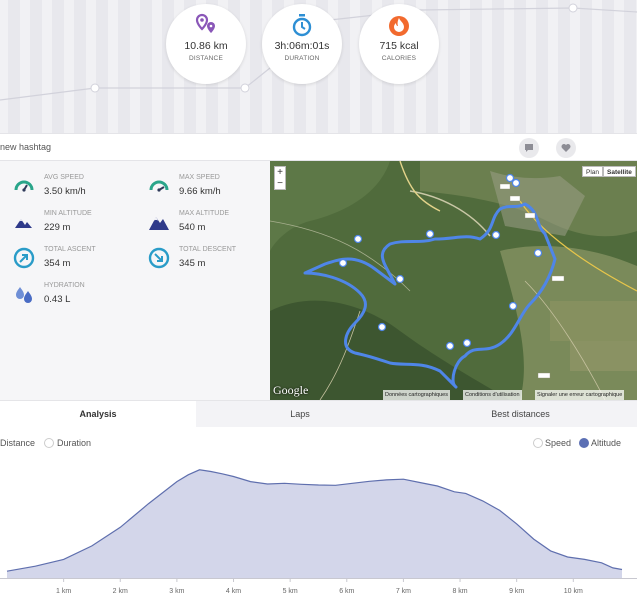 The height and width of the screenshot is (600, 637). Describe the element at coordinates (78, 222) in the screenshot. I see `metric-min-altitude: MIN ALTITUDE 229 m` at that location.